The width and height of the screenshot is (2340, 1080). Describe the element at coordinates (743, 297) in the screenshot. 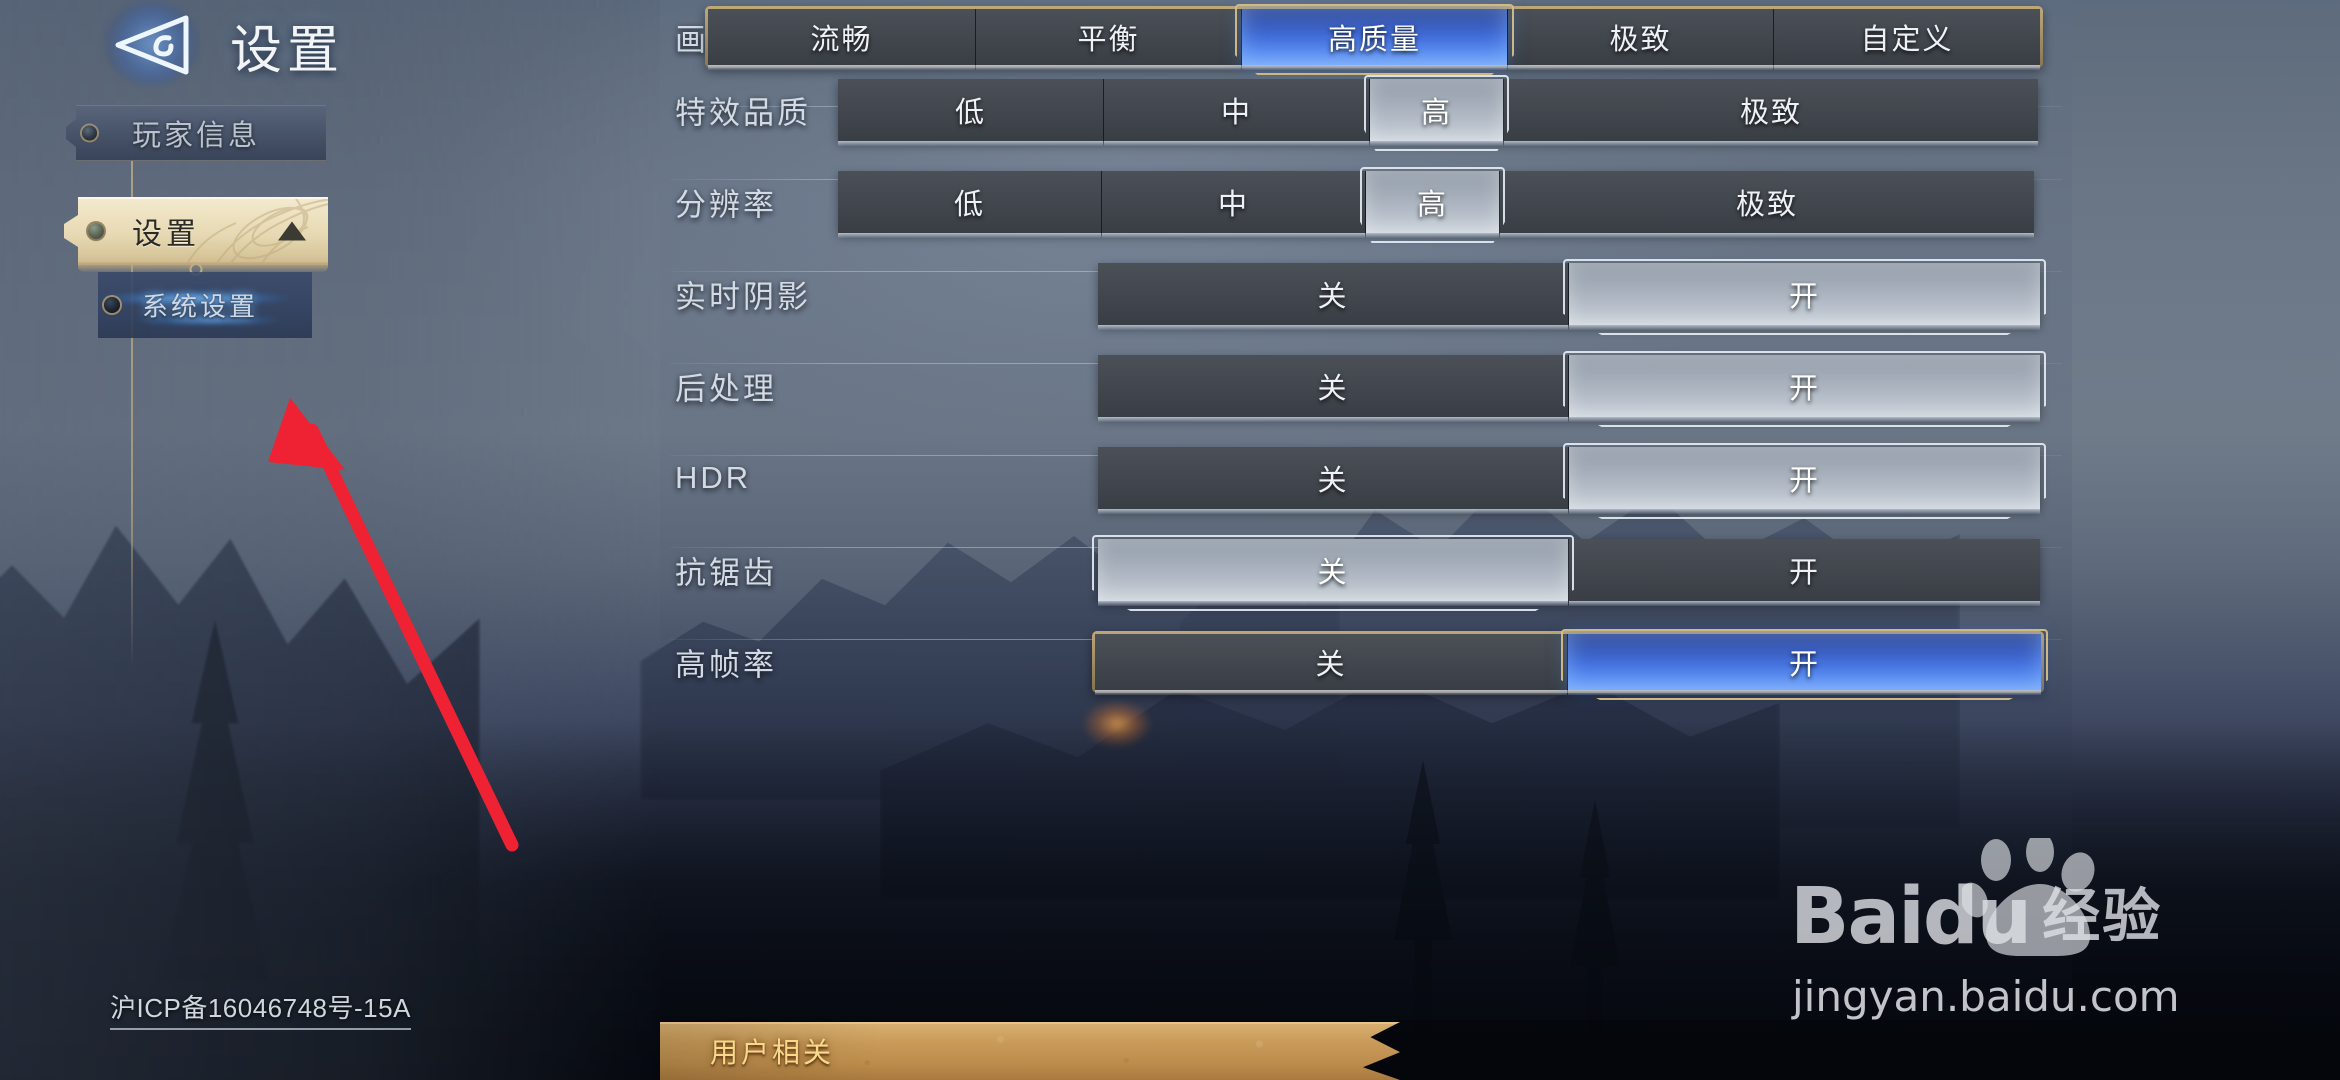

I see `setting-label: 实时阴影` at that location.